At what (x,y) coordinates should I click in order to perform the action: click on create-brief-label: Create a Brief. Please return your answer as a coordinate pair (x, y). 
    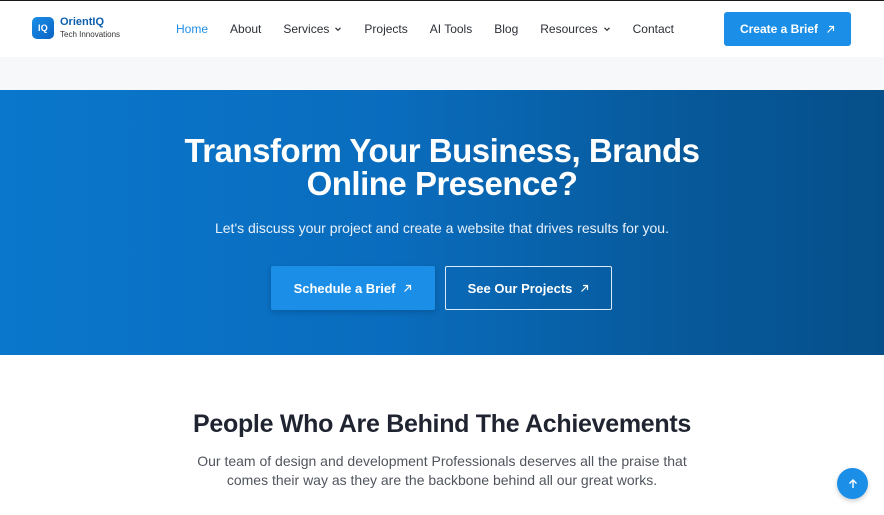
    Looking at the image, I should click on (779, 29).